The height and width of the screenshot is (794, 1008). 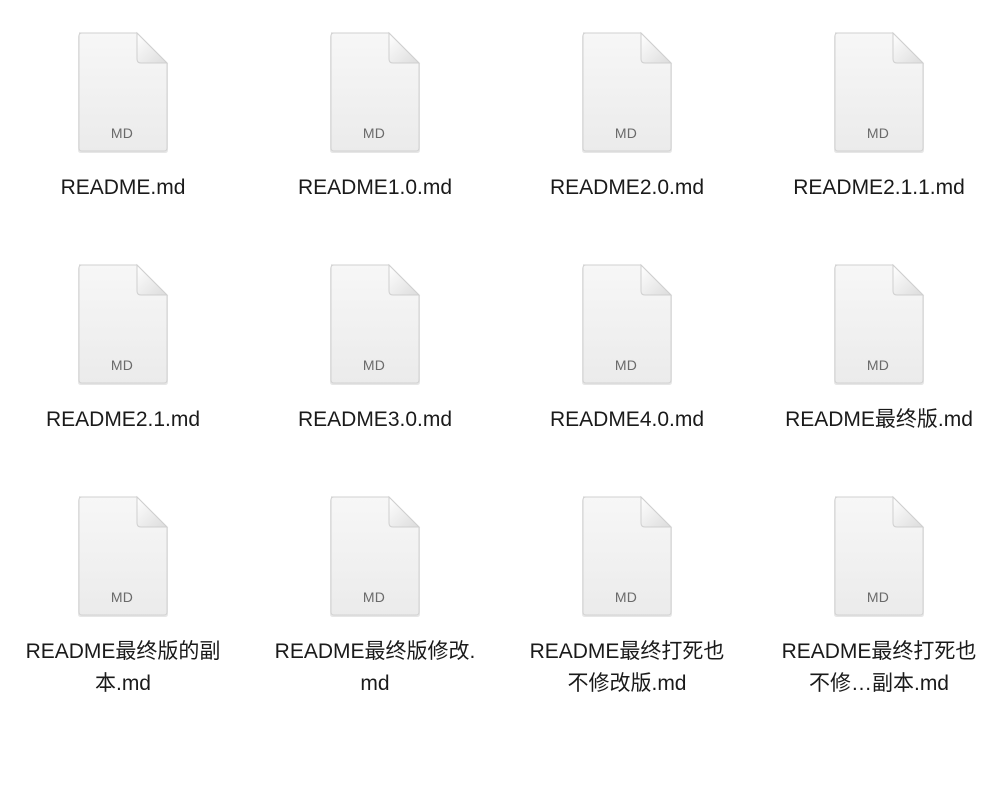 I want to click on file-name-label: README3.0.md, so click(x=375, y=420).